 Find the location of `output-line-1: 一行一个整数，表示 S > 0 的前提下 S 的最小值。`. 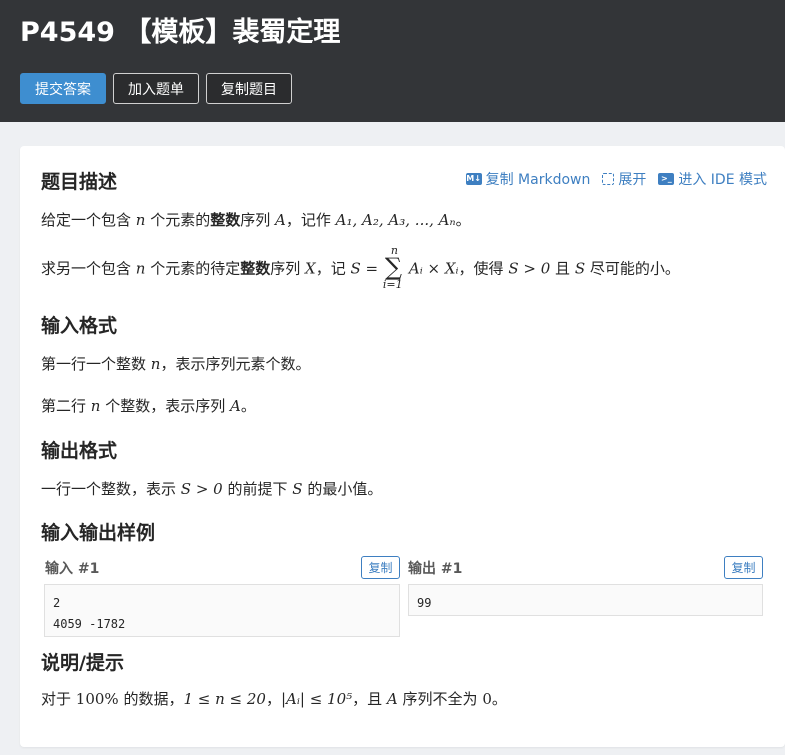

output-line-1: 一行一个整数，表示 S > 0 的前提下 S 的最小值。 is located at coordinates (212, 489).